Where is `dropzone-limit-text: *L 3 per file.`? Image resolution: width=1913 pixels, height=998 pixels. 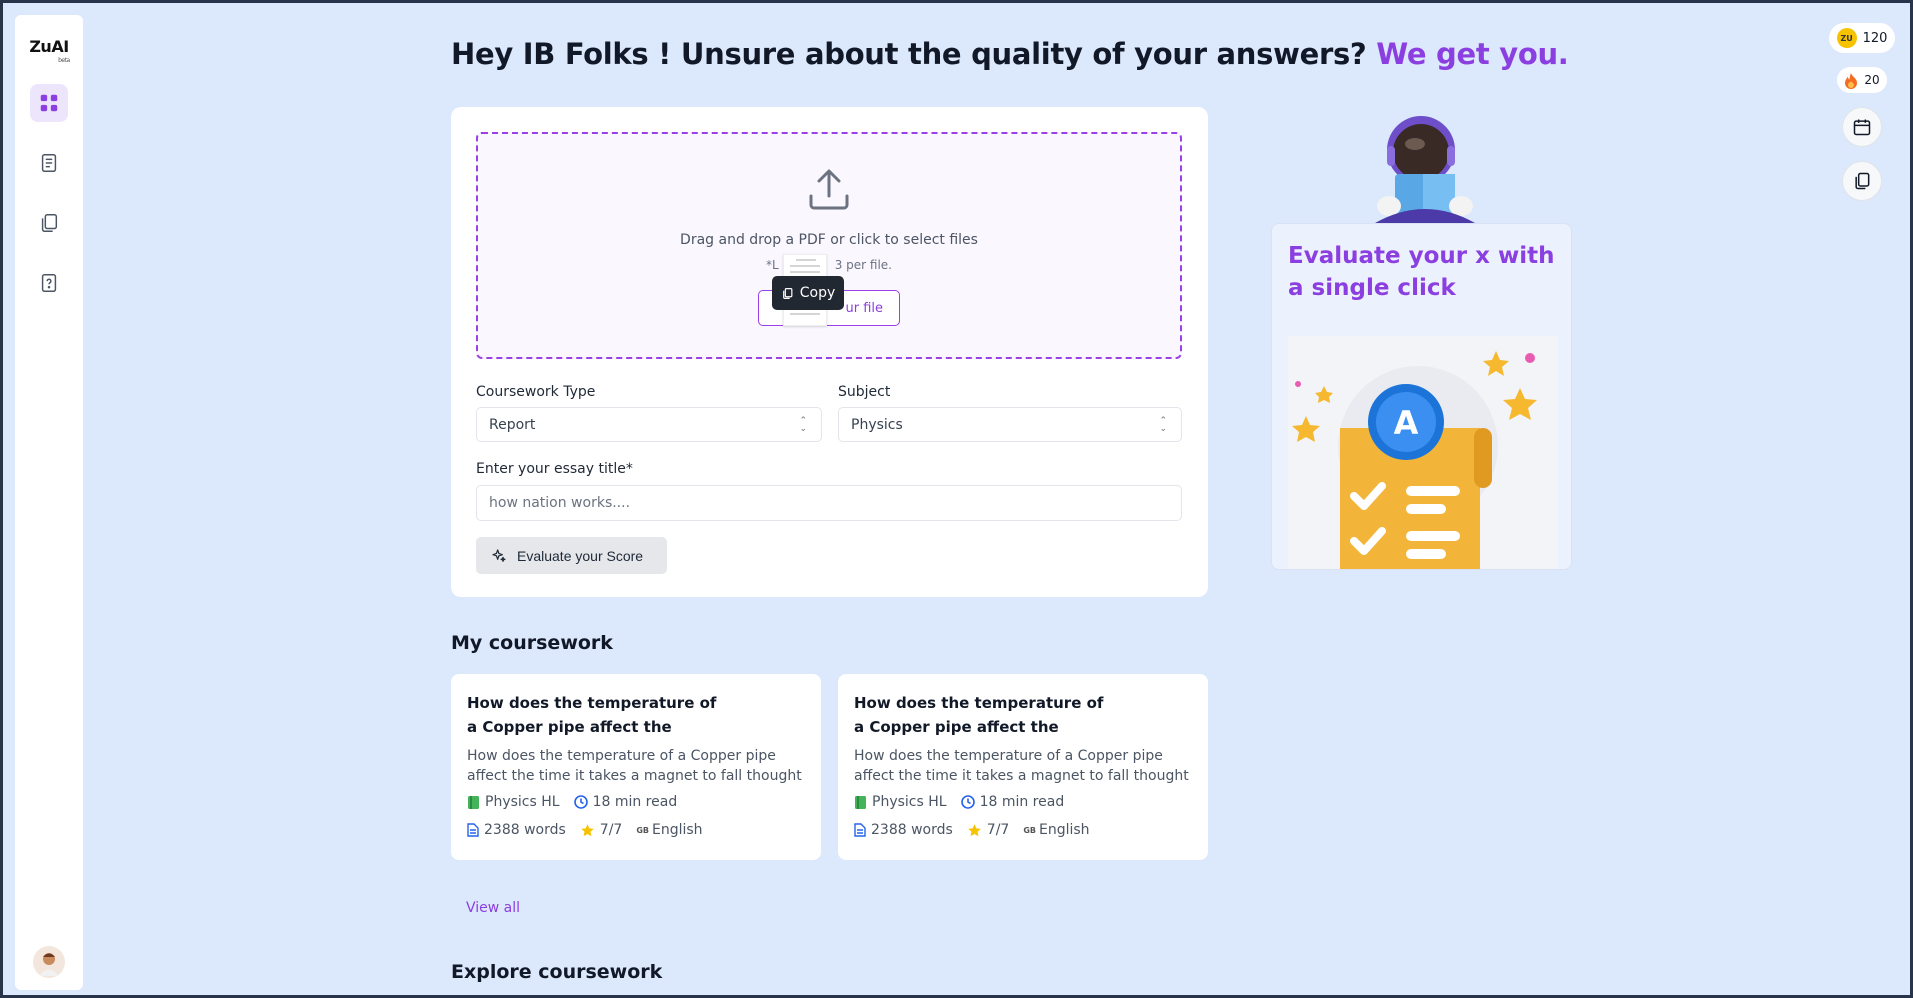
dropzone-limit-text: *L 3 per file. is located at coordinates (829, 265).